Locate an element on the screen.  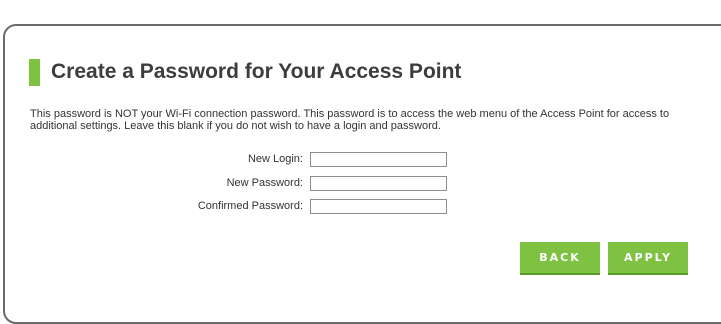
page-title: Create a Password for Your Access Point is located at coordinates (256, 71).